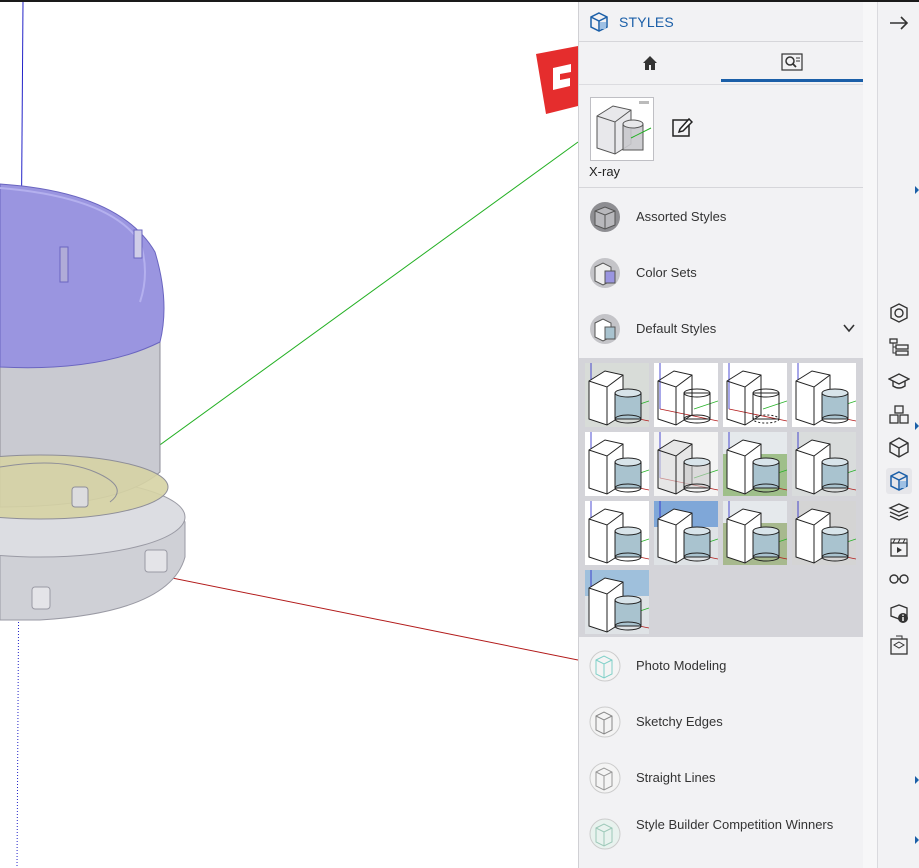 The height and width of the screenshot is (868, 919). I want to click on assorted-styles-icon, so click(605, 217).